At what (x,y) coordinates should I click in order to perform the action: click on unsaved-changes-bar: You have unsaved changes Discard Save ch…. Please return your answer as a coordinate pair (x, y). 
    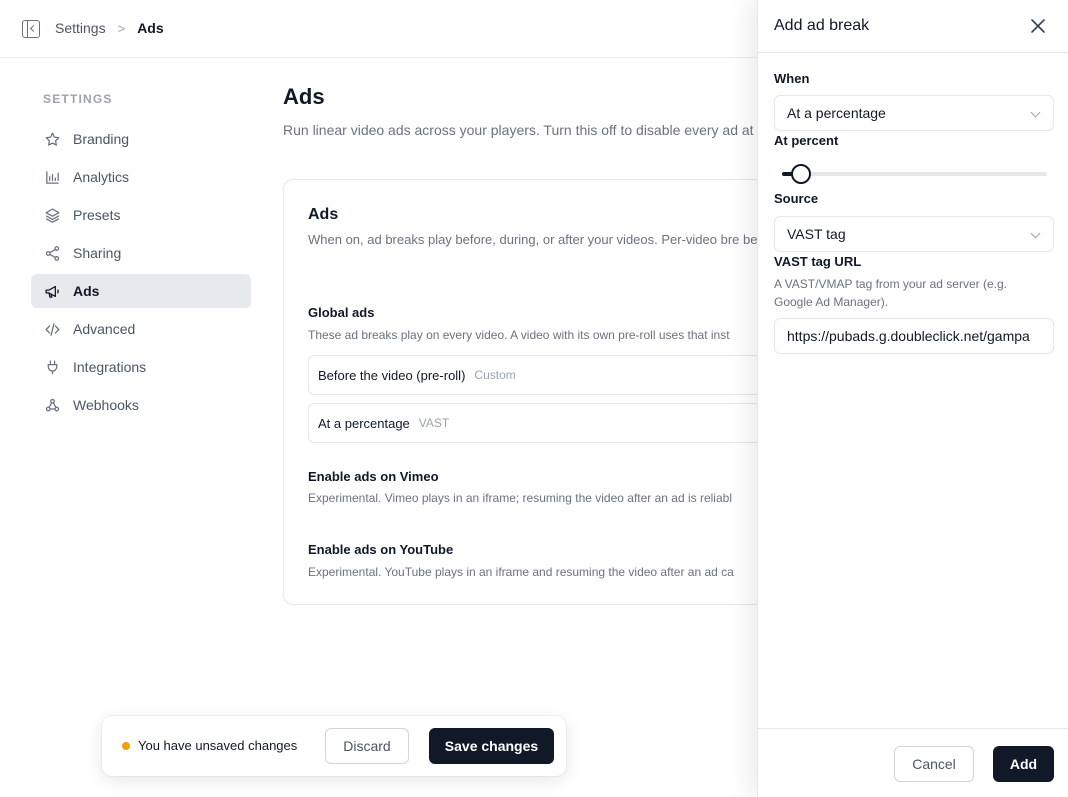
    Looking at the image, I should click on (334, 746).